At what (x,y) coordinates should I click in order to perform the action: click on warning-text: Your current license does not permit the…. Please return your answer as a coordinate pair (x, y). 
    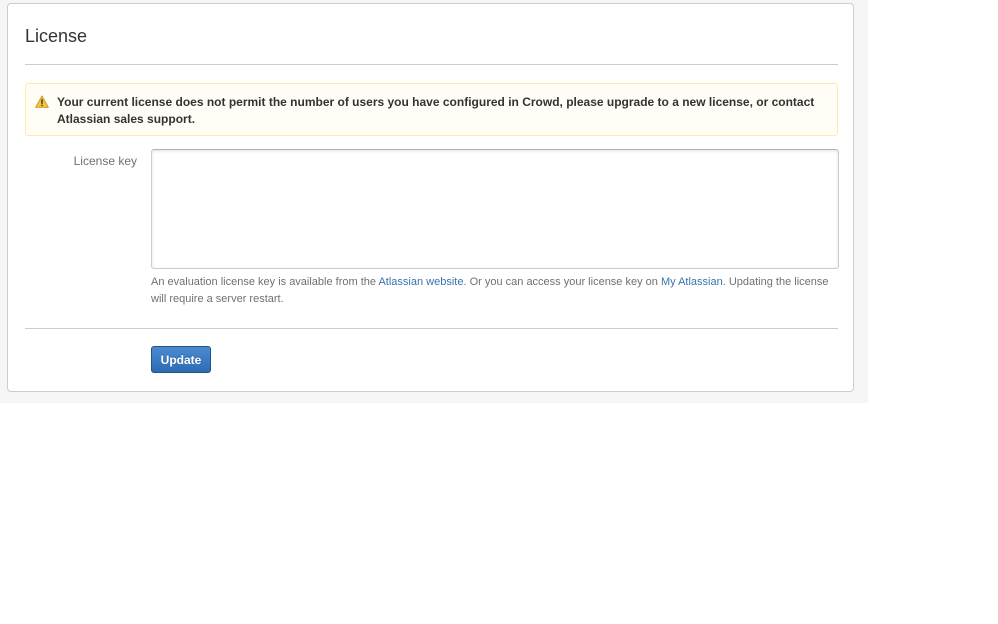
    Looking at the image, I should click on (436, 110).